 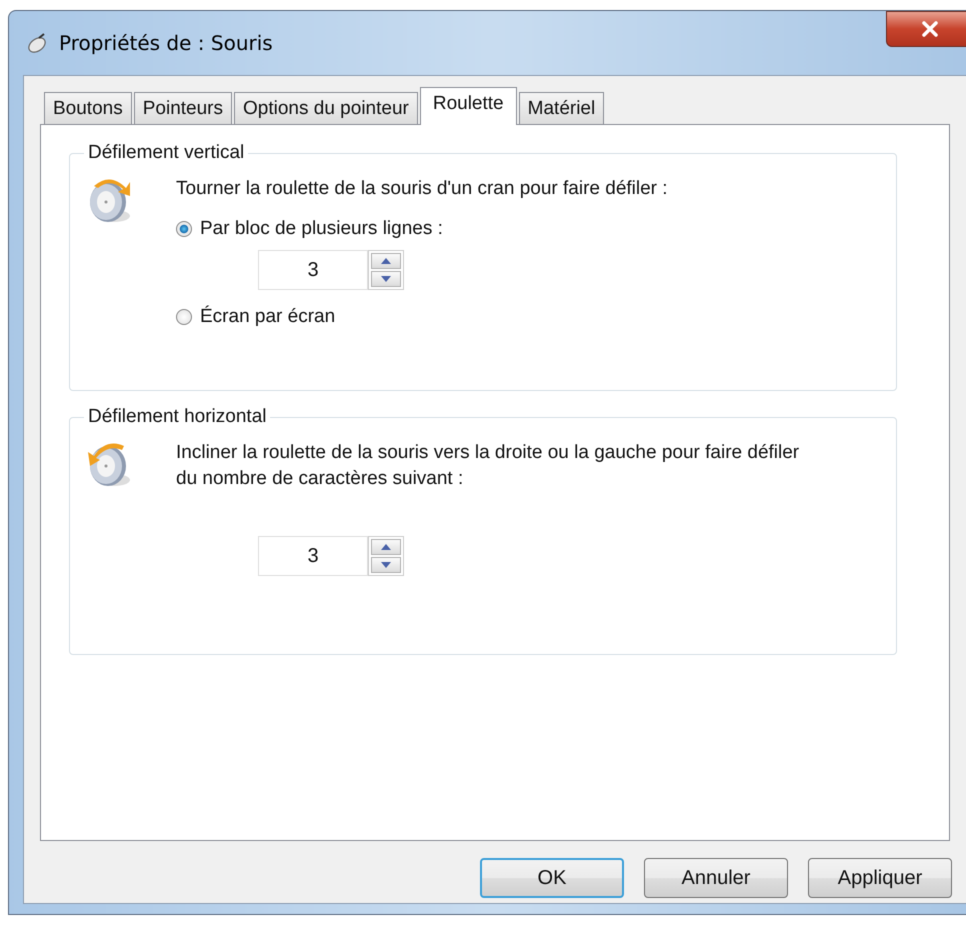 What do you see at coordinates (561, 108) in the screenshot?
I see `tab: Matériel` at bounding box center [561, 108].